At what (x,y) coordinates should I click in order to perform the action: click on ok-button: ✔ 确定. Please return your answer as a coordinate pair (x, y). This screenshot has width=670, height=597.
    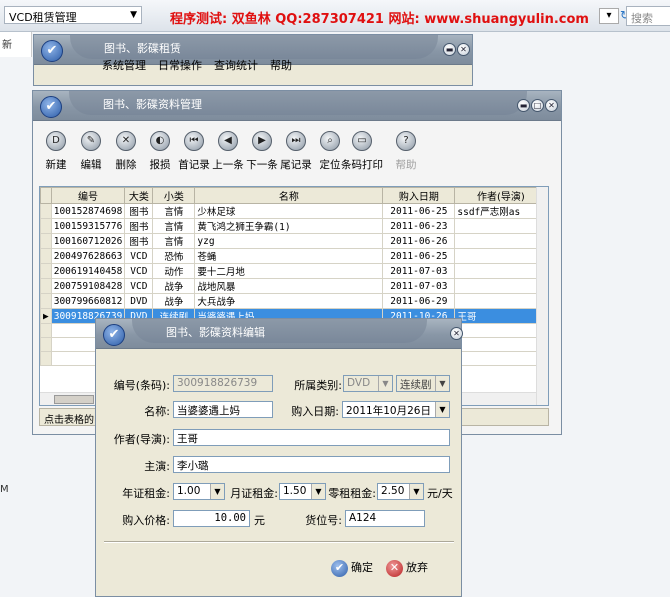
    Looking at the image, I should click on (352, 568).